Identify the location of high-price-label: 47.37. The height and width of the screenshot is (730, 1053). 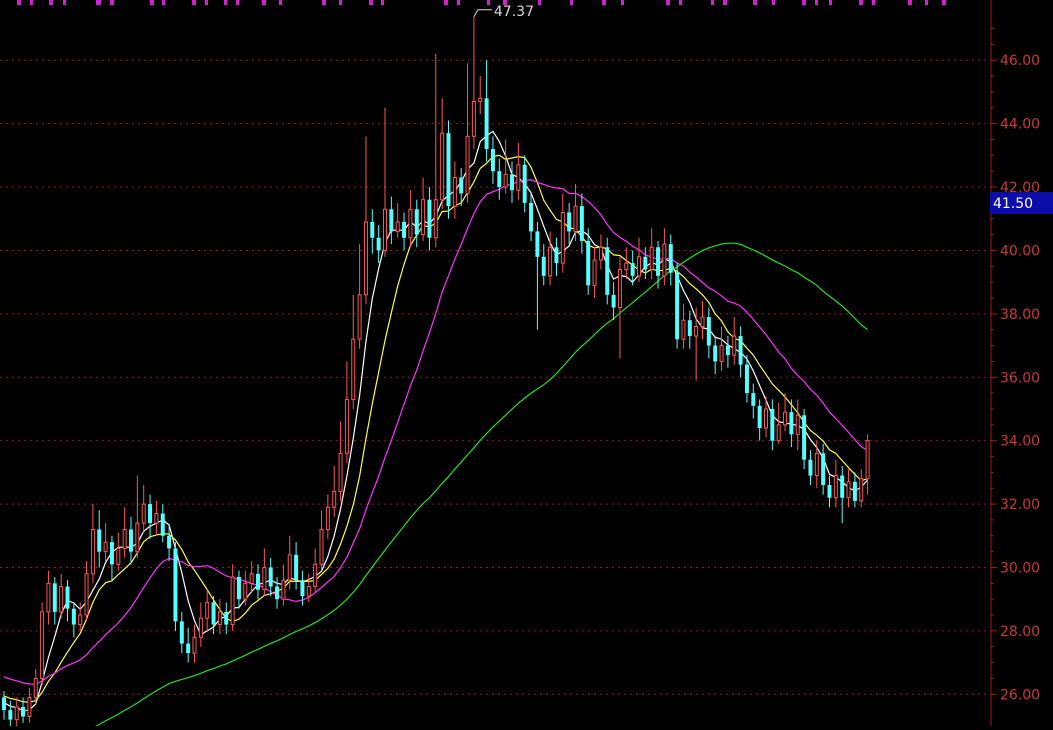
(514, 12).